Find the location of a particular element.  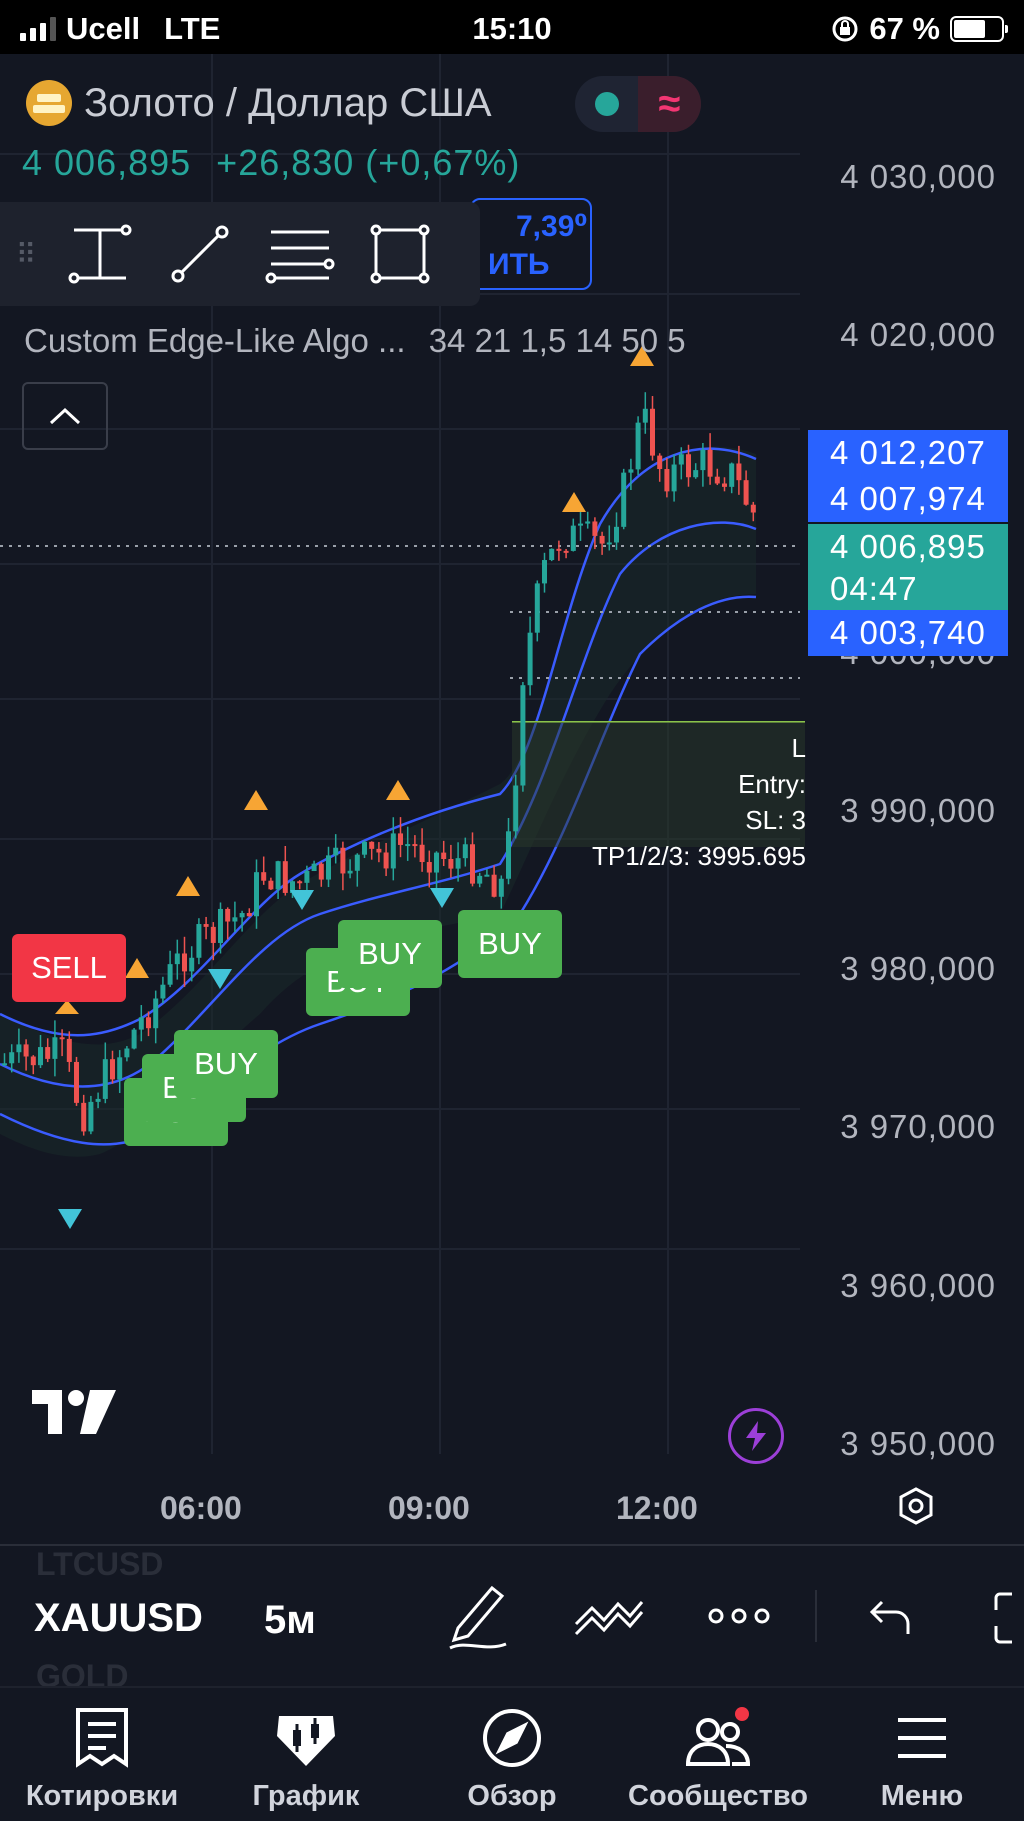

bolt-icon is located at coordinates (756, 1436).